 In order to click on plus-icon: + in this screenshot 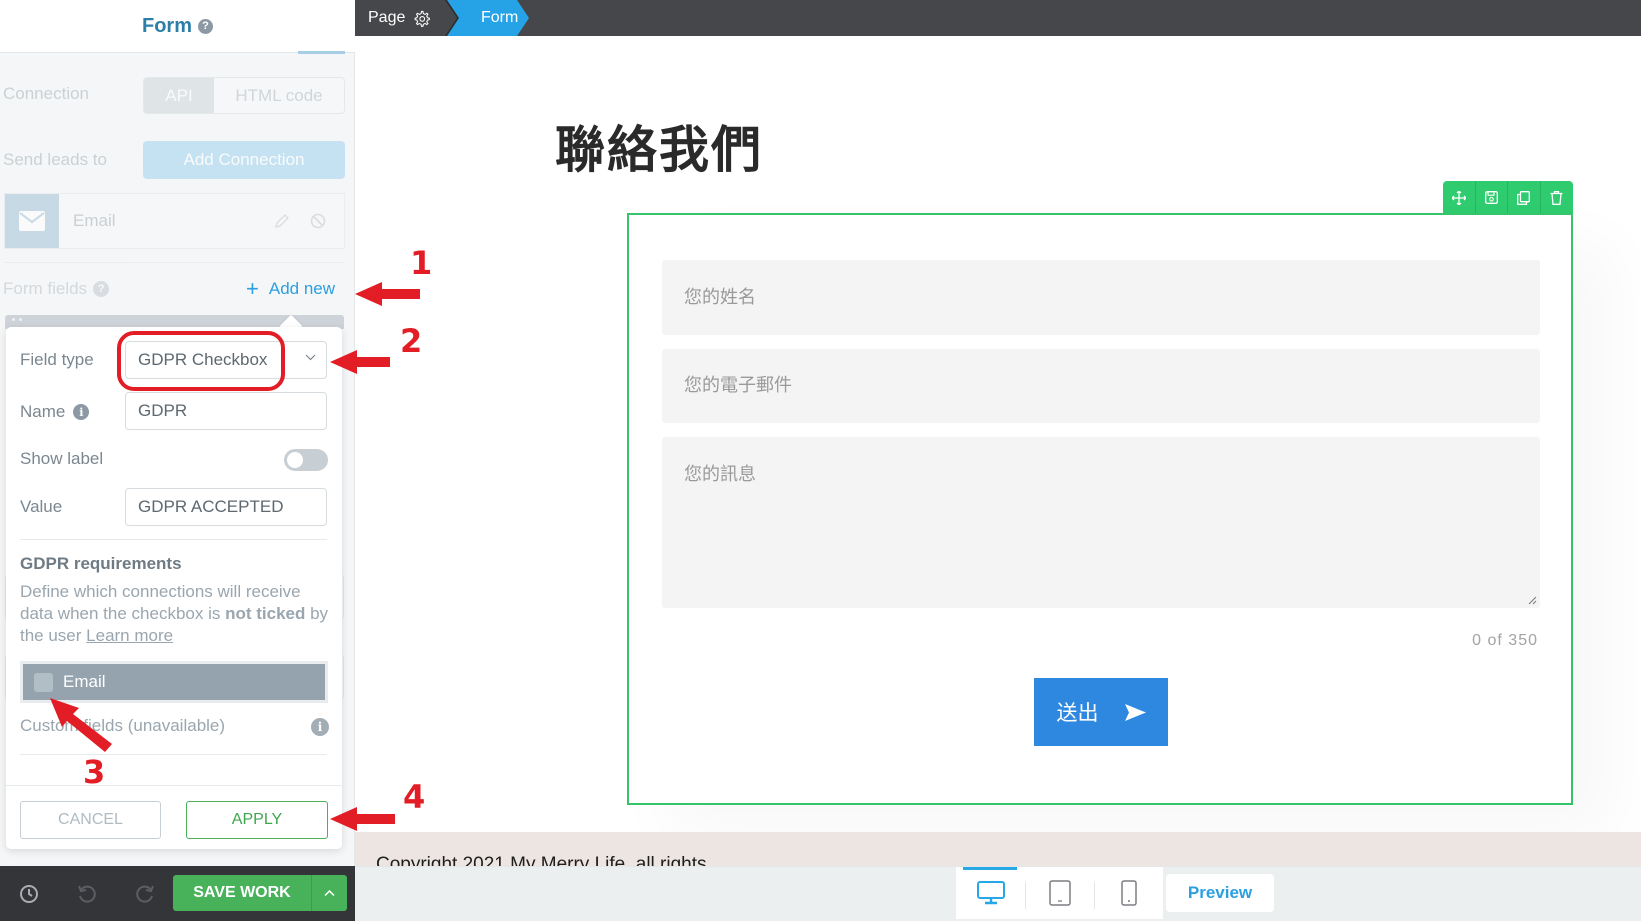, I will do `click(252, 288)`.